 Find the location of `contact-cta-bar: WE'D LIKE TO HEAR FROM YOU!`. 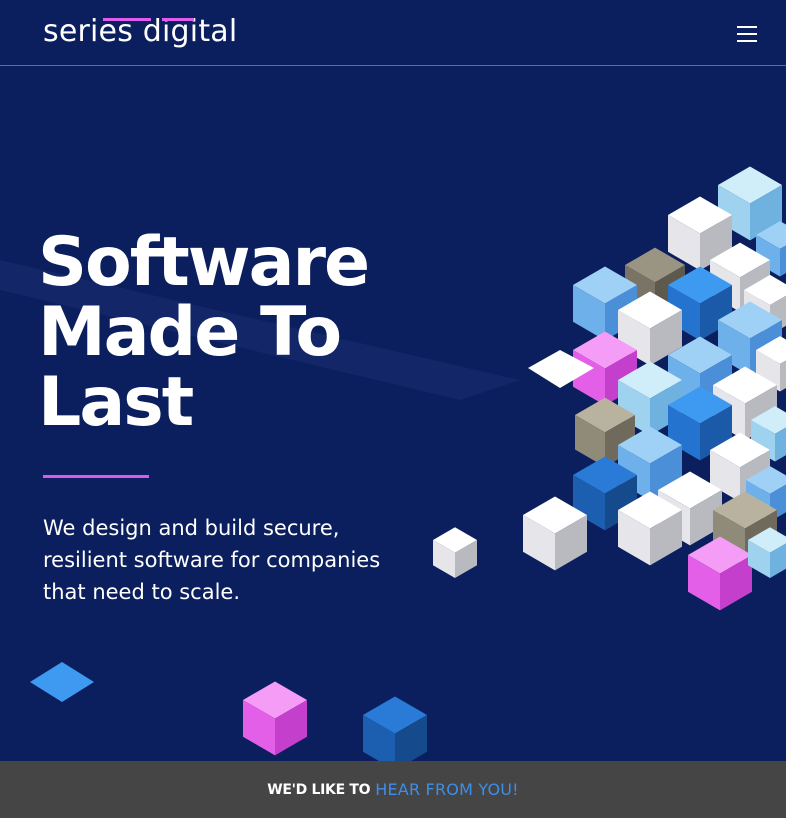

contact-cta-bar: WE'D LIKE TO HEAR FROM YOU! is located at coordinates (393, 789).